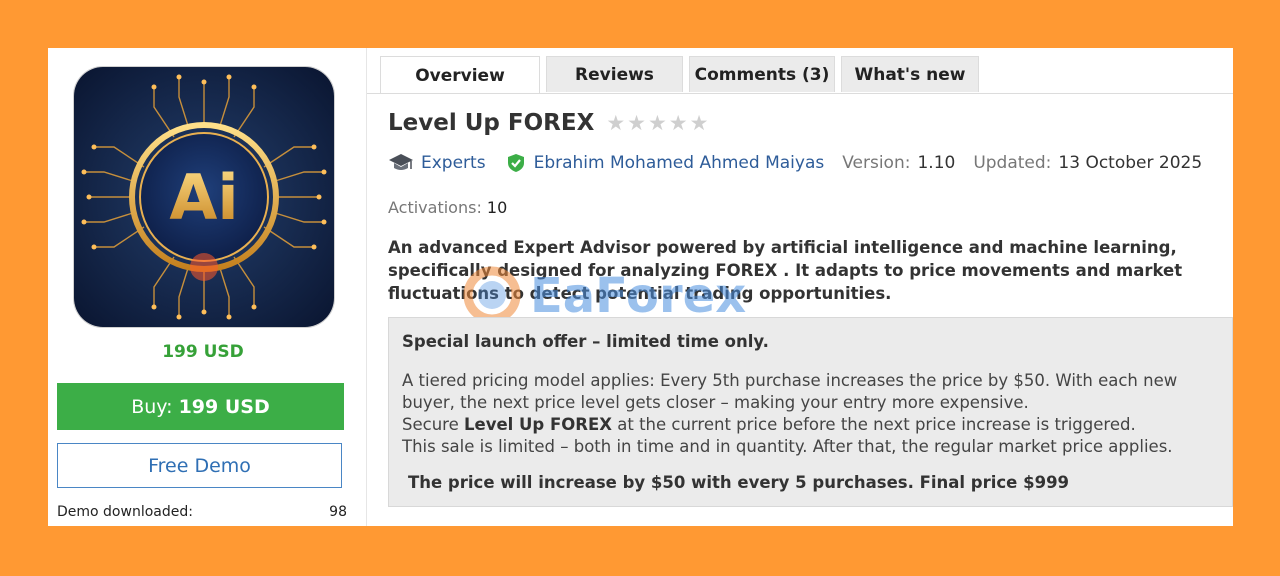  What do you see at coordinates (453, 163) in the screenshot?
I see `category-link: Experts` at bounding box center [453, 163].